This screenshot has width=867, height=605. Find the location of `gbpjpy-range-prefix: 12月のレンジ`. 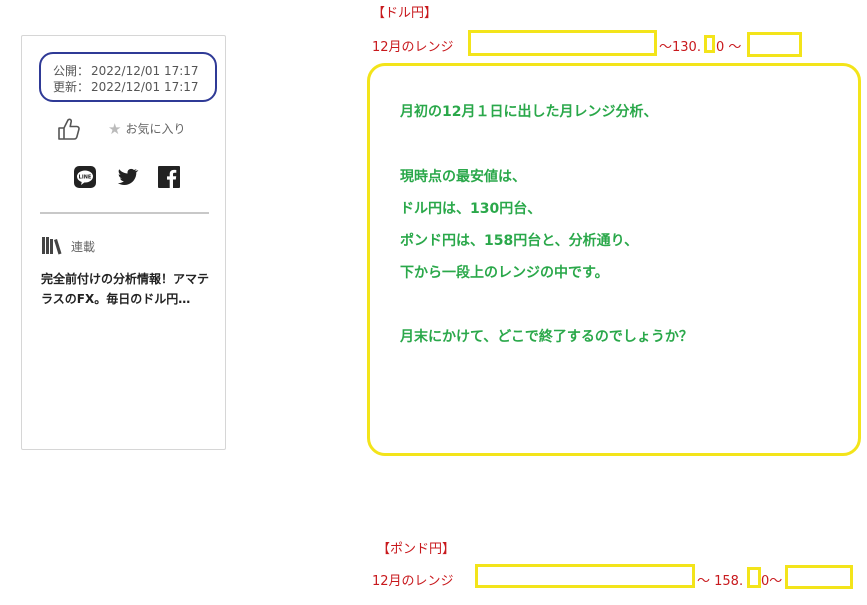

gbpjpy-range-prefix: 12月のレンジ is located at coordinates (413, 581).